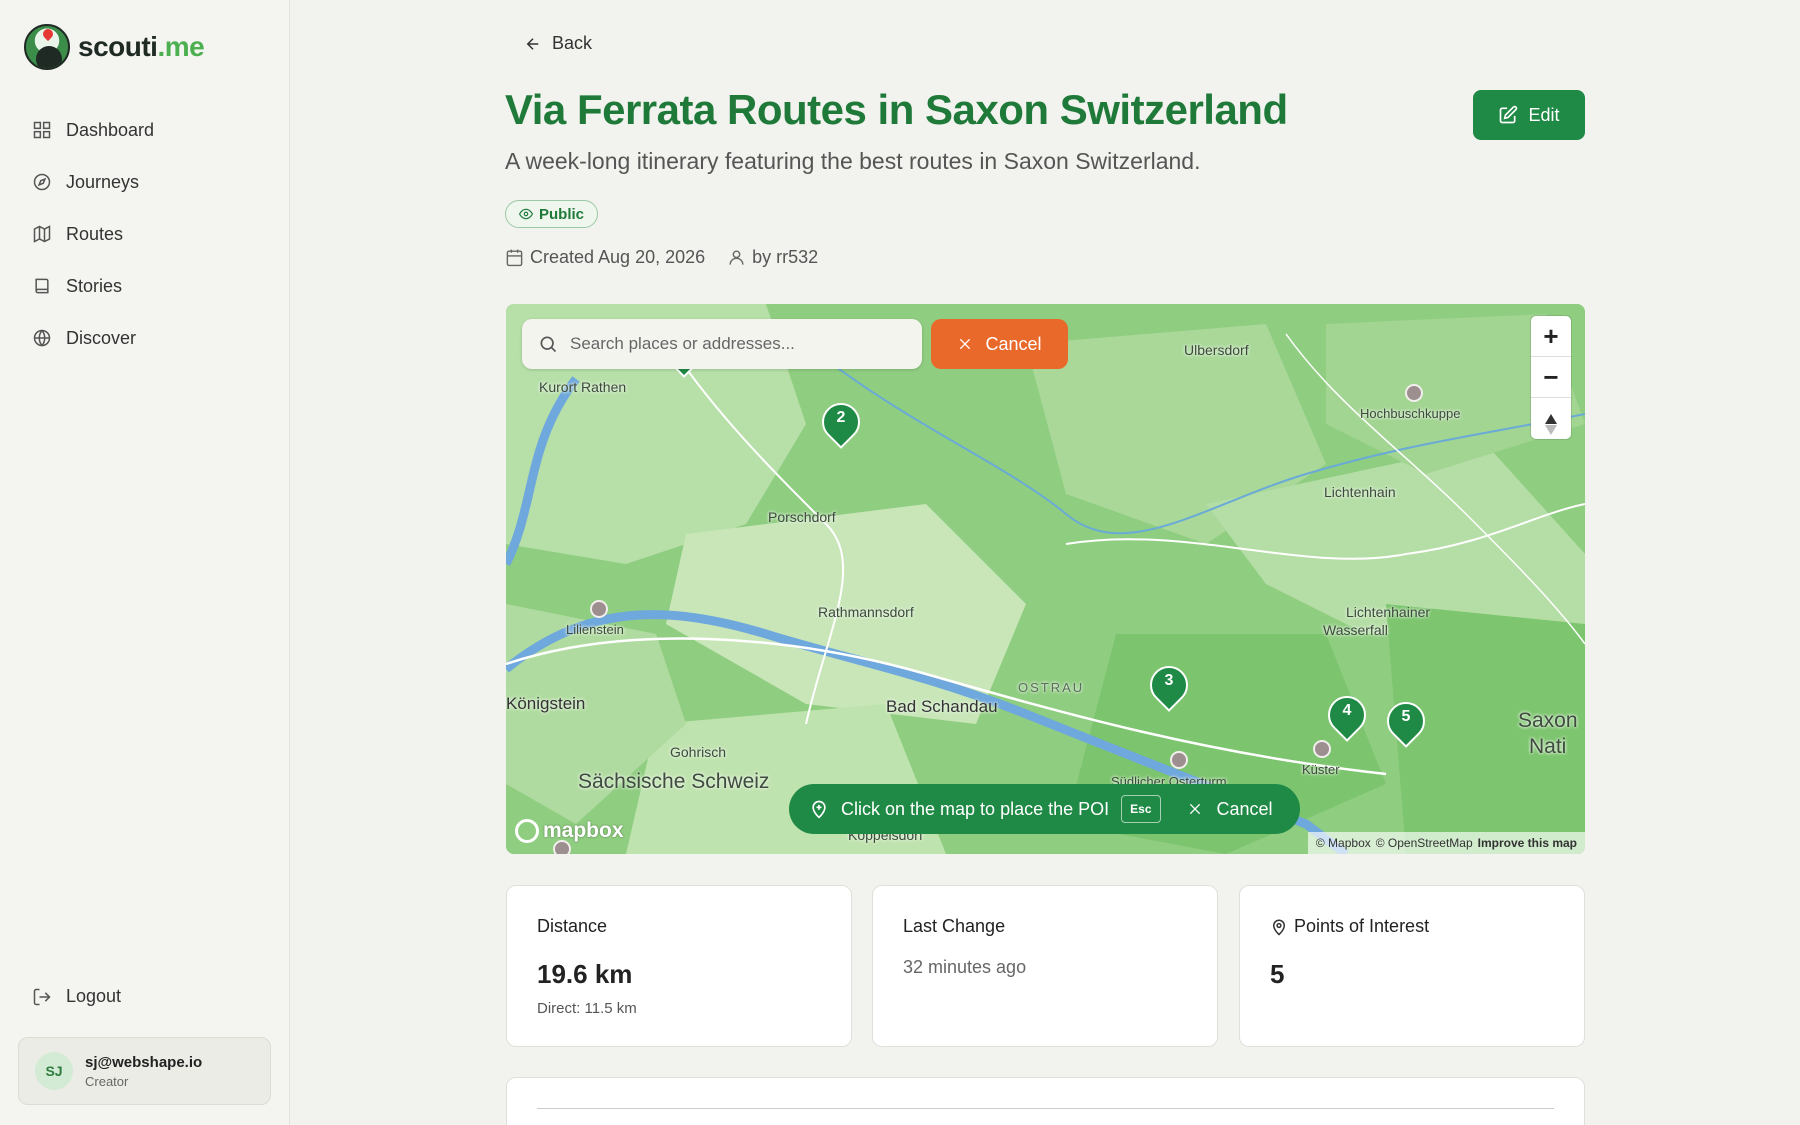 This screenshot has height=1125, width=1800. I want to click on app-logo: scouti.me, so click(114, 47).